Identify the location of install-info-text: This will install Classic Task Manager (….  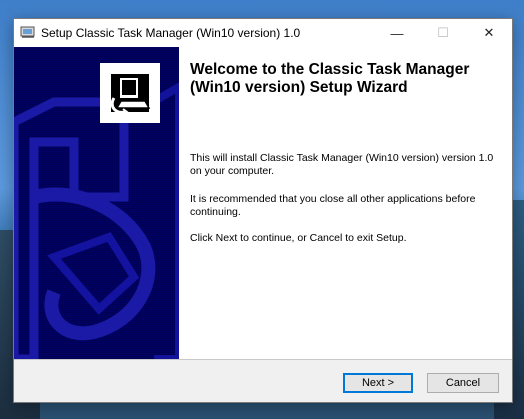
(342, 164).